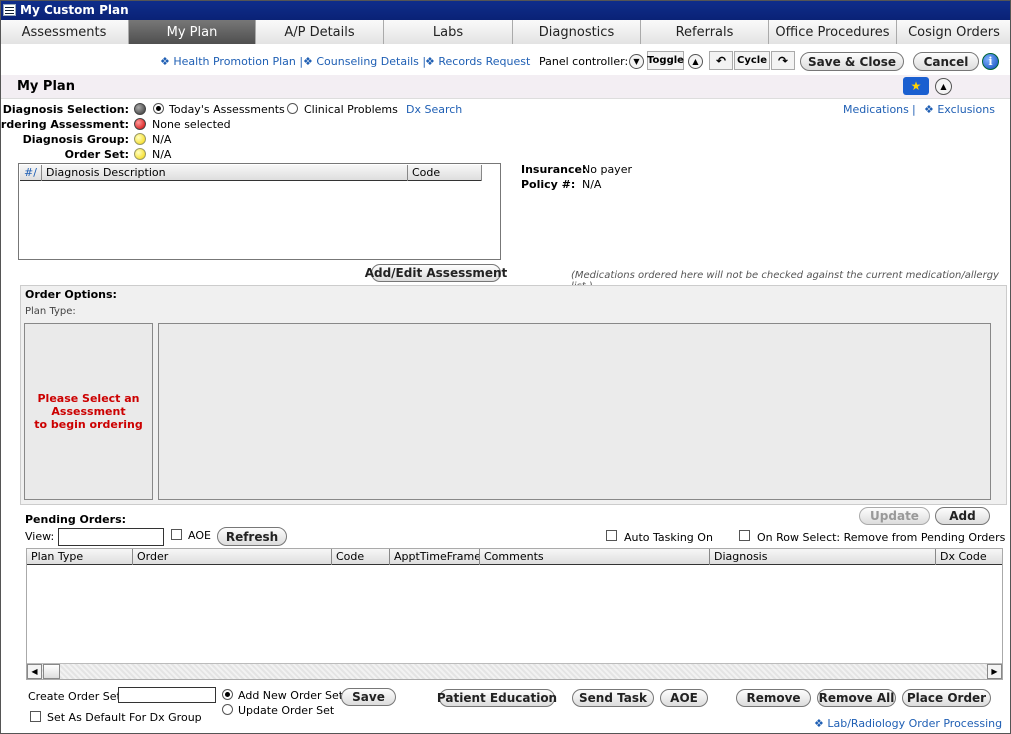 This screenshot has width=1011, height=734. Describe the element at coordinates (514, 671) in the screenshot. I see `horizontal-scrollbar: ◀ ▶` at that location.